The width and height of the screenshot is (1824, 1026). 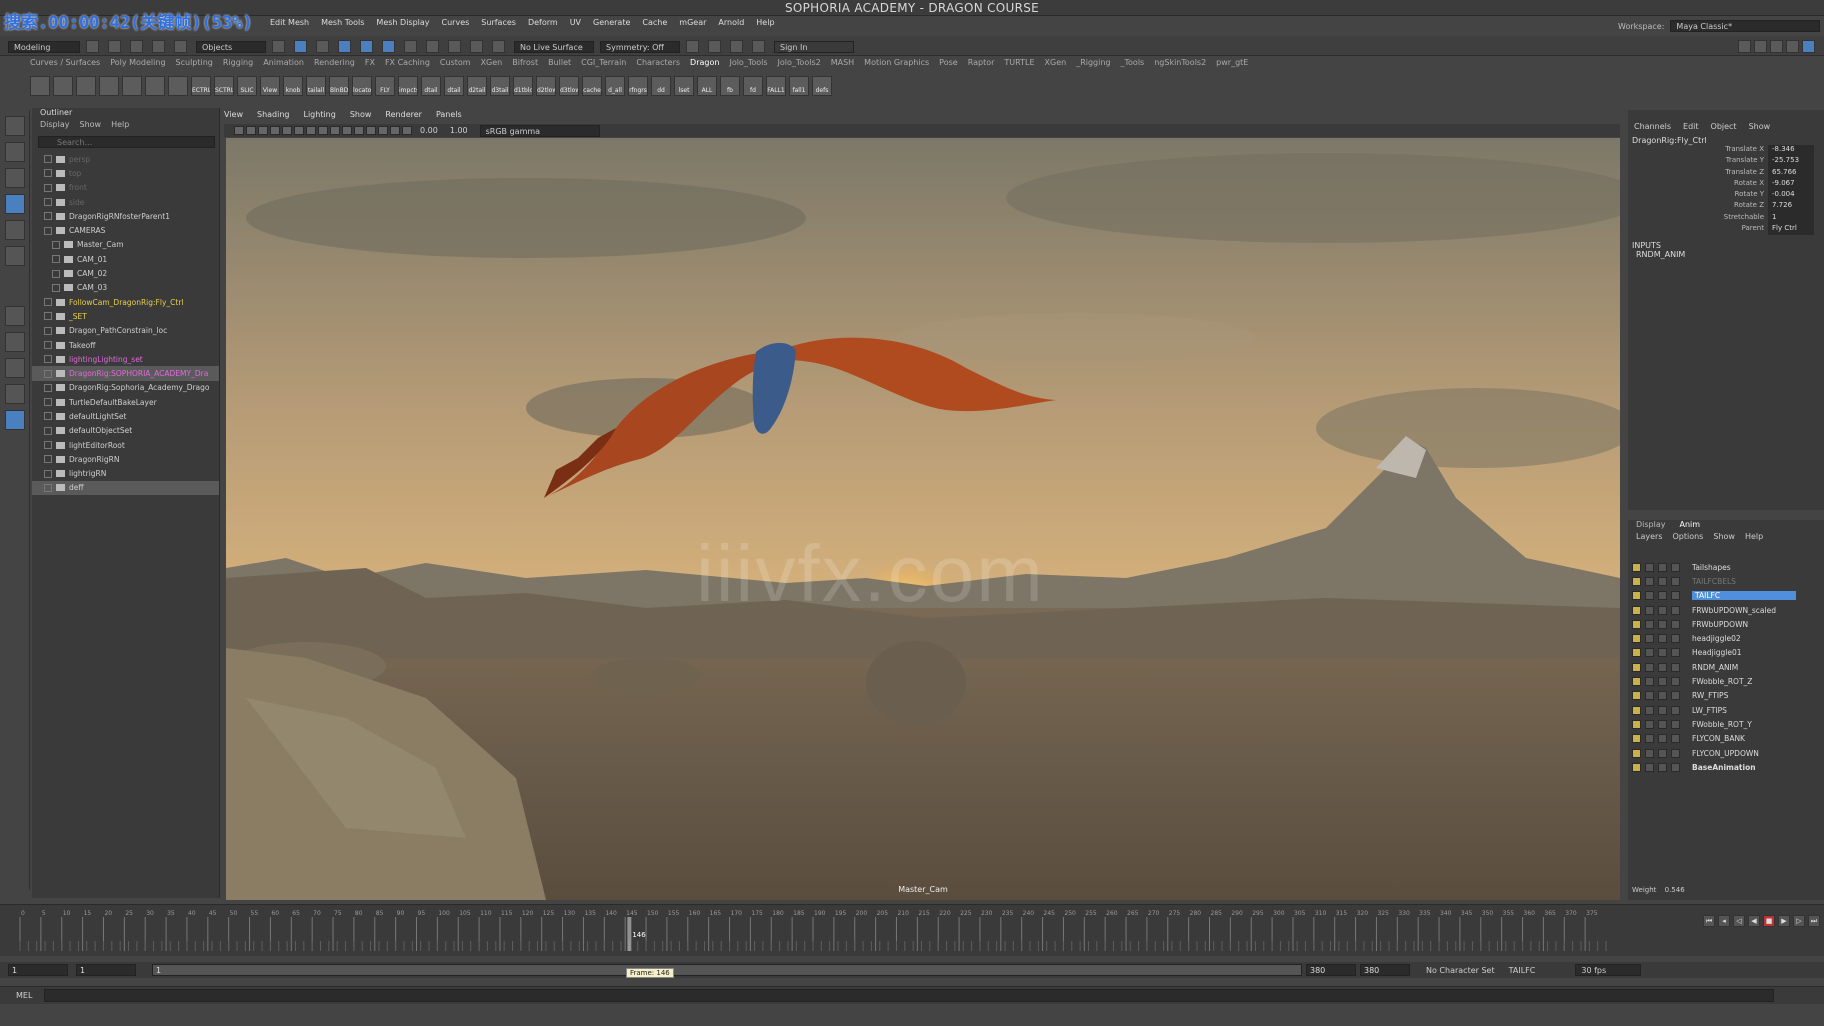 I want to click on anim-end-field: 380, so click(x=1385, y=970).